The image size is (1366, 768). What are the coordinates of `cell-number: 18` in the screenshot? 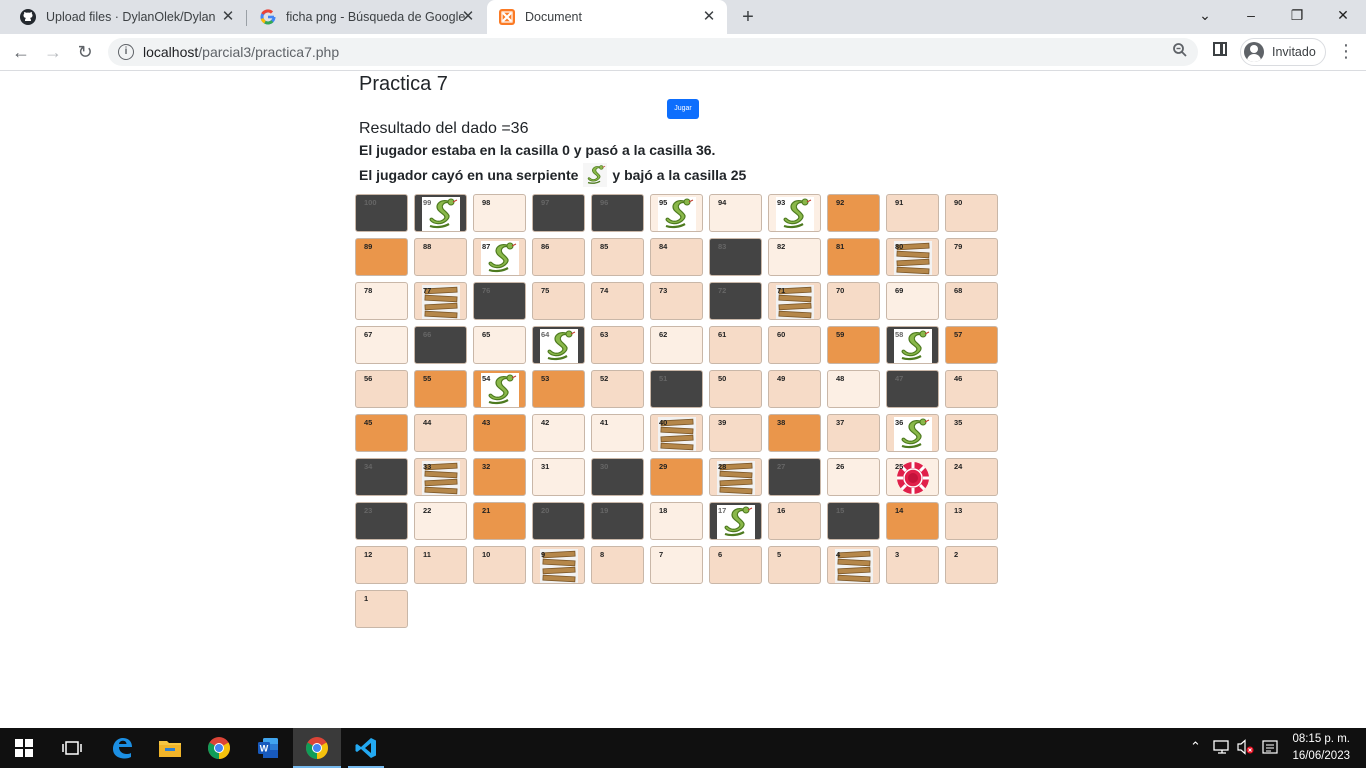 It's located at (663, 510).